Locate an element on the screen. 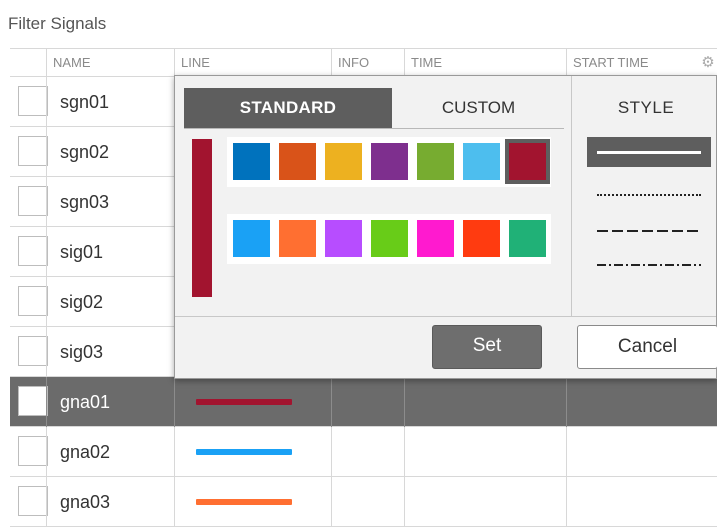 The height and width of the screenshot is (527, 717). gear-icon: ⚙ is located at coordinates (708, 63).